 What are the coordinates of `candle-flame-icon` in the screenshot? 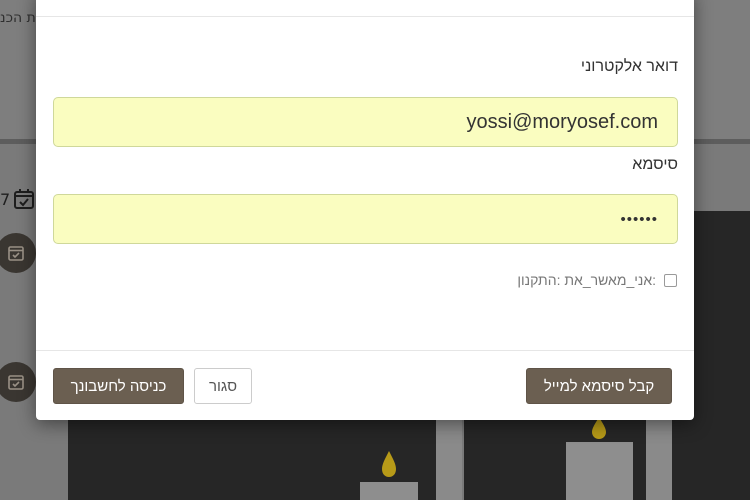 It's located at (389, 464).